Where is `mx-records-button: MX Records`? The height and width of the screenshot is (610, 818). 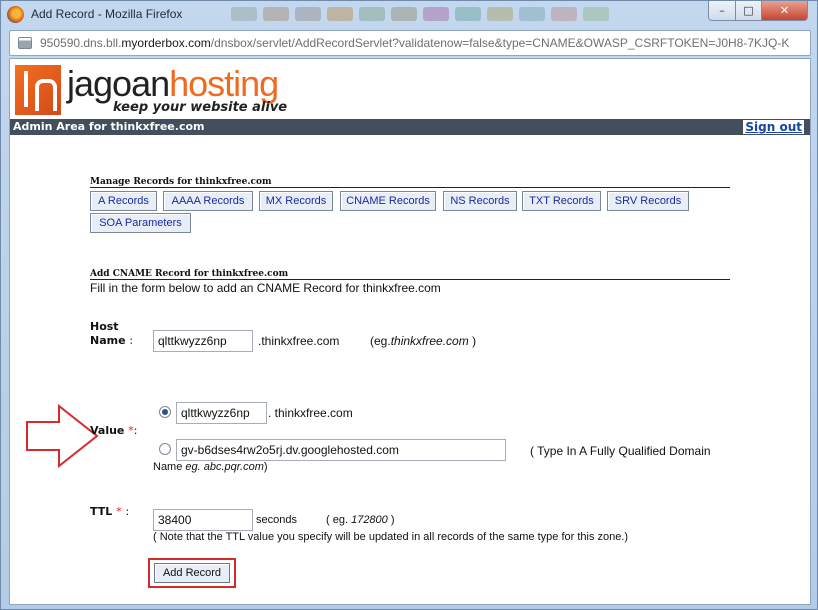 mx-records-button: MX Records is located at coordinates (296, 201).